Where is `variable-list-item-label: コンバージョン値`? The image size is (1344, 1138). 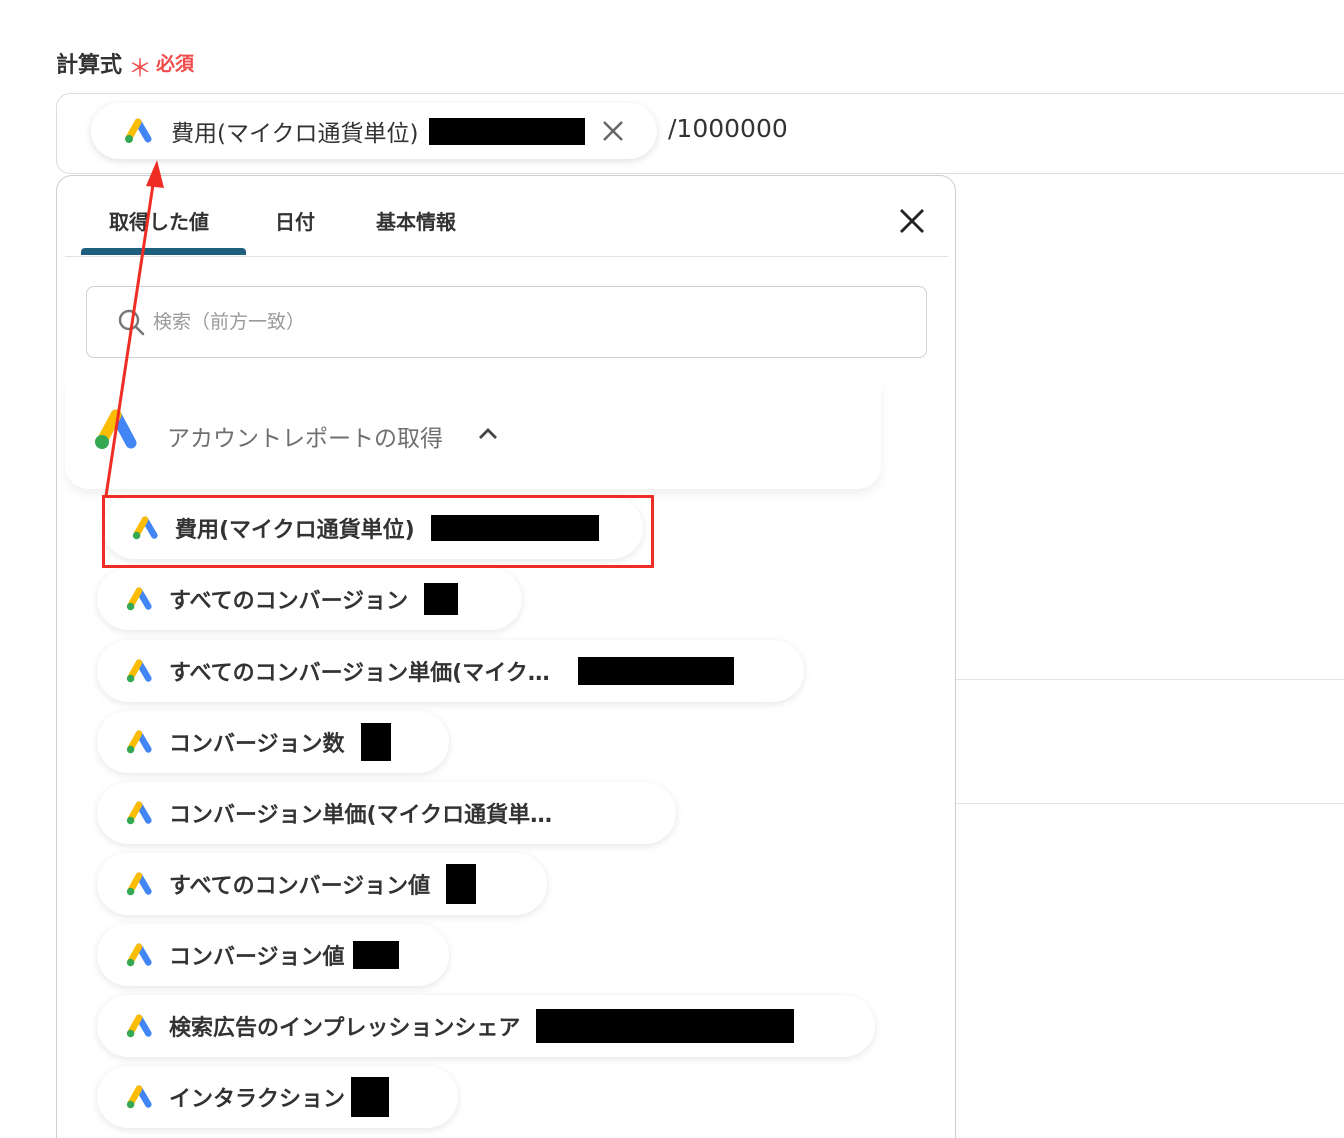 variable-list-item-label: コンバージョン値 is located at coordinates (257, 957).